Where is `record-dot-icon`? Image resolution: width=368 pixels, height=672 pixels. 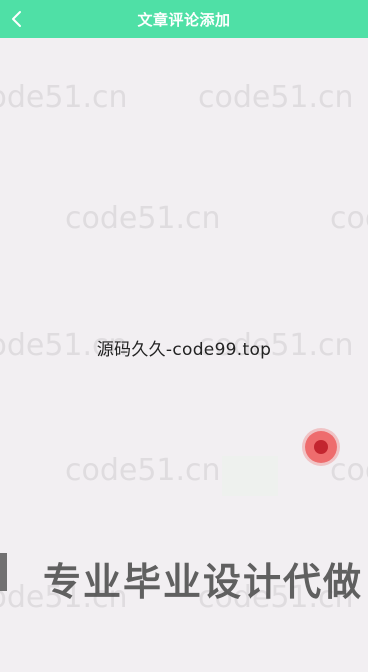 record-dot-icon is located at coordinates (321, 447).